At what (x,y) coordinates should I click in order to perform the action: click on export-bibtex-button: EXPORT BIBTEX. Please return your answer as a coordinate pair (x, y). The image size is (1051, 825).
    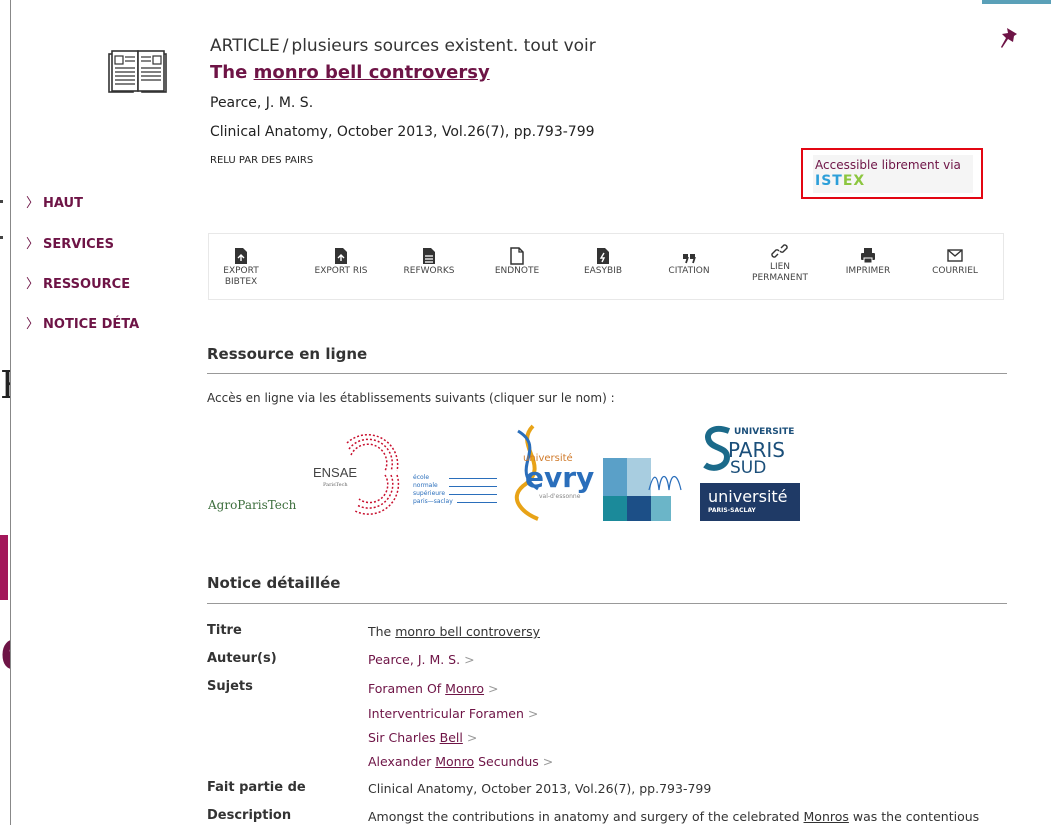
    Looking at the image, I should click on (241, 266).